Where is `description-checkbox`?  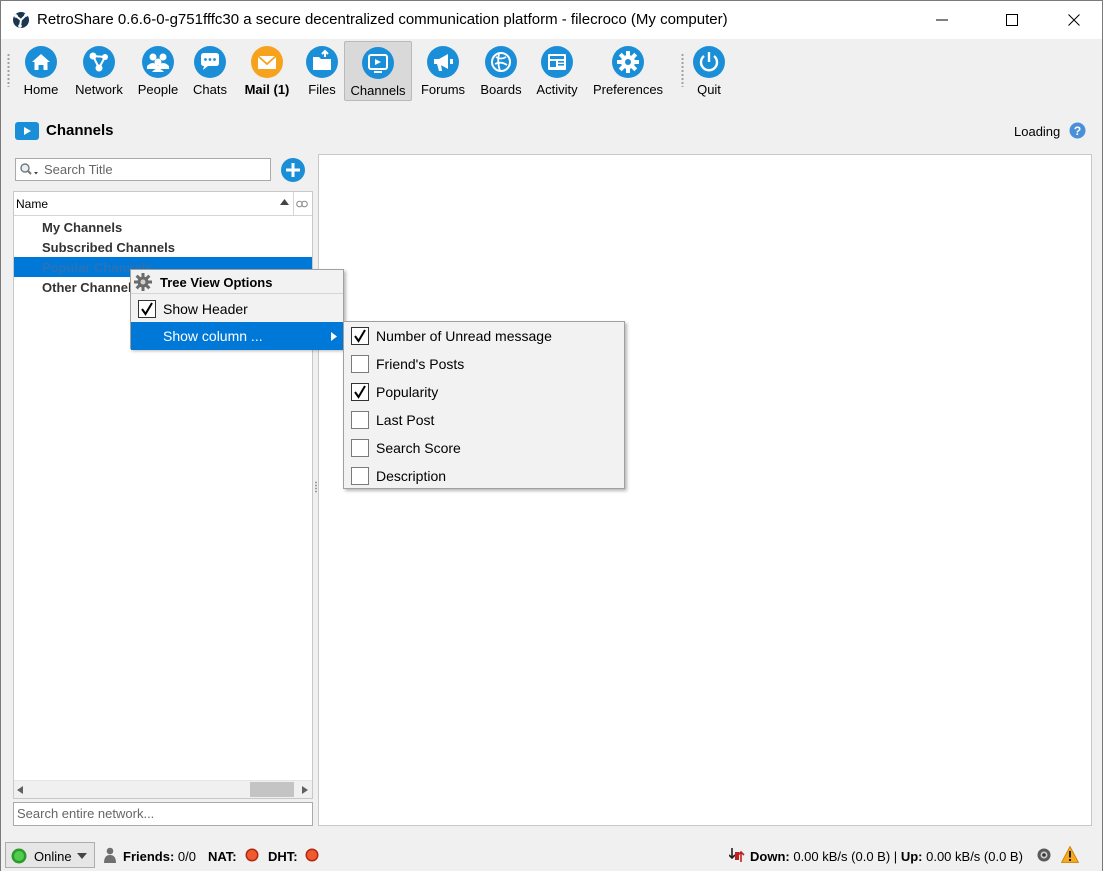 description-checkbox is located at coordinates (360, 476).